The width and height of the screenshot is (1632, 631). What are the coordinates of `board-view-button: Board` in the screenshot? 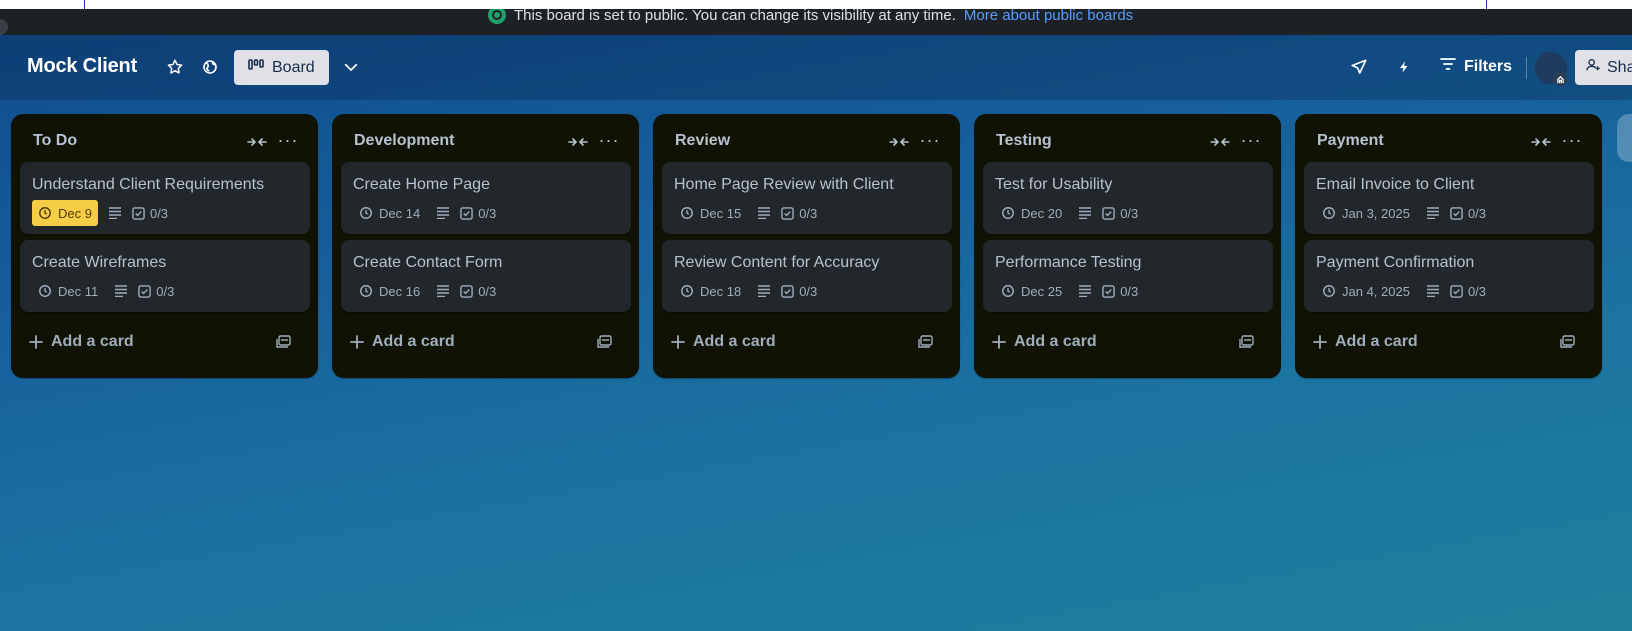 It's located at (281, 67).